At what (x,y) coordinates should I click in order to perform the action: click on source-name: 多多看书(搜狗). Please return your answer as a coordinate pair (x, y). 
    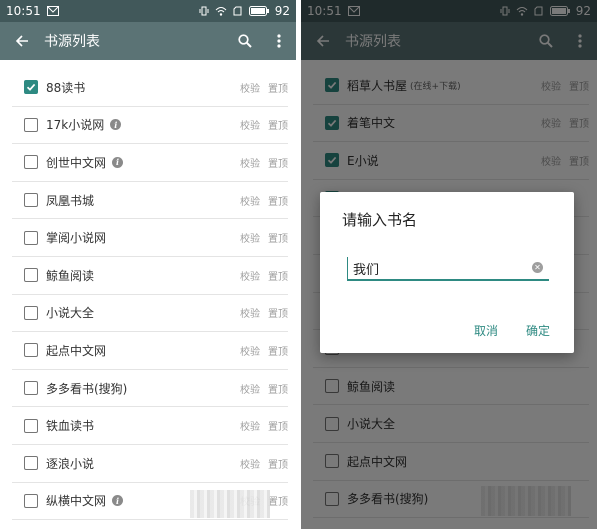
    Looking at the image, I should click on (87, 388).